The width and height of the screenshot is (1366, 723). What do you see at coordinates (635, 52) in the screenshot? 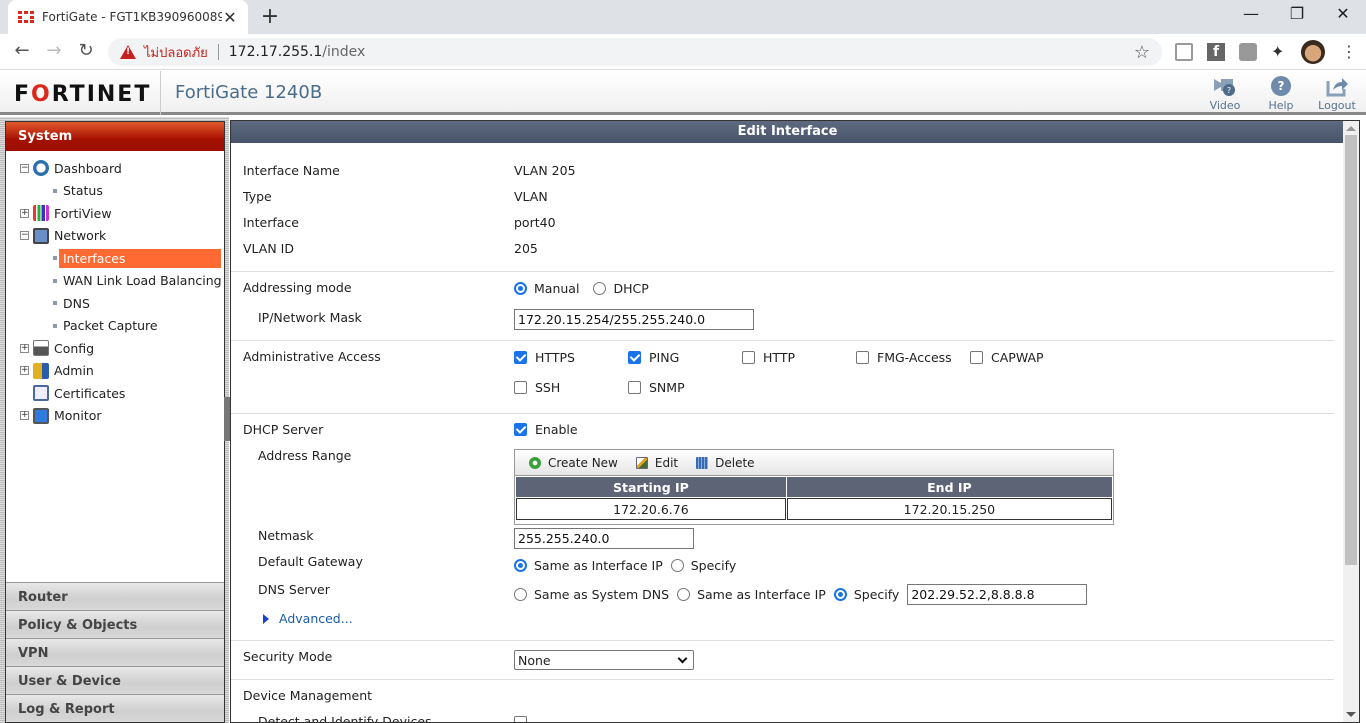
I see `address-bar: ไม่ปลอดภัย 172.17.255.1/index ☆` at bounding box center [635, 52].